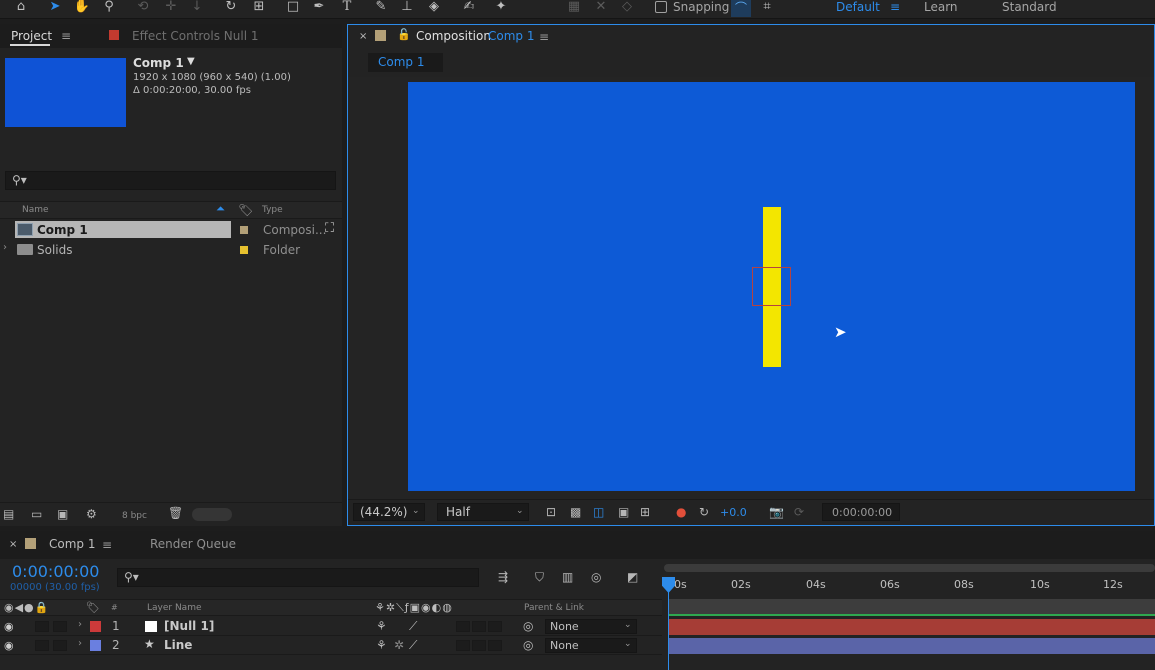 This screenshot has width=1155, height=670. I want to click on local-axis-icon: ▦, so click(574, 8).